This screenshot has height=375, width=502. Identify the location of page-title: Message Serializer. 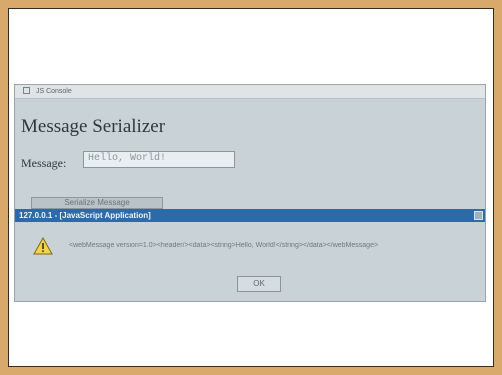
(93, 126).